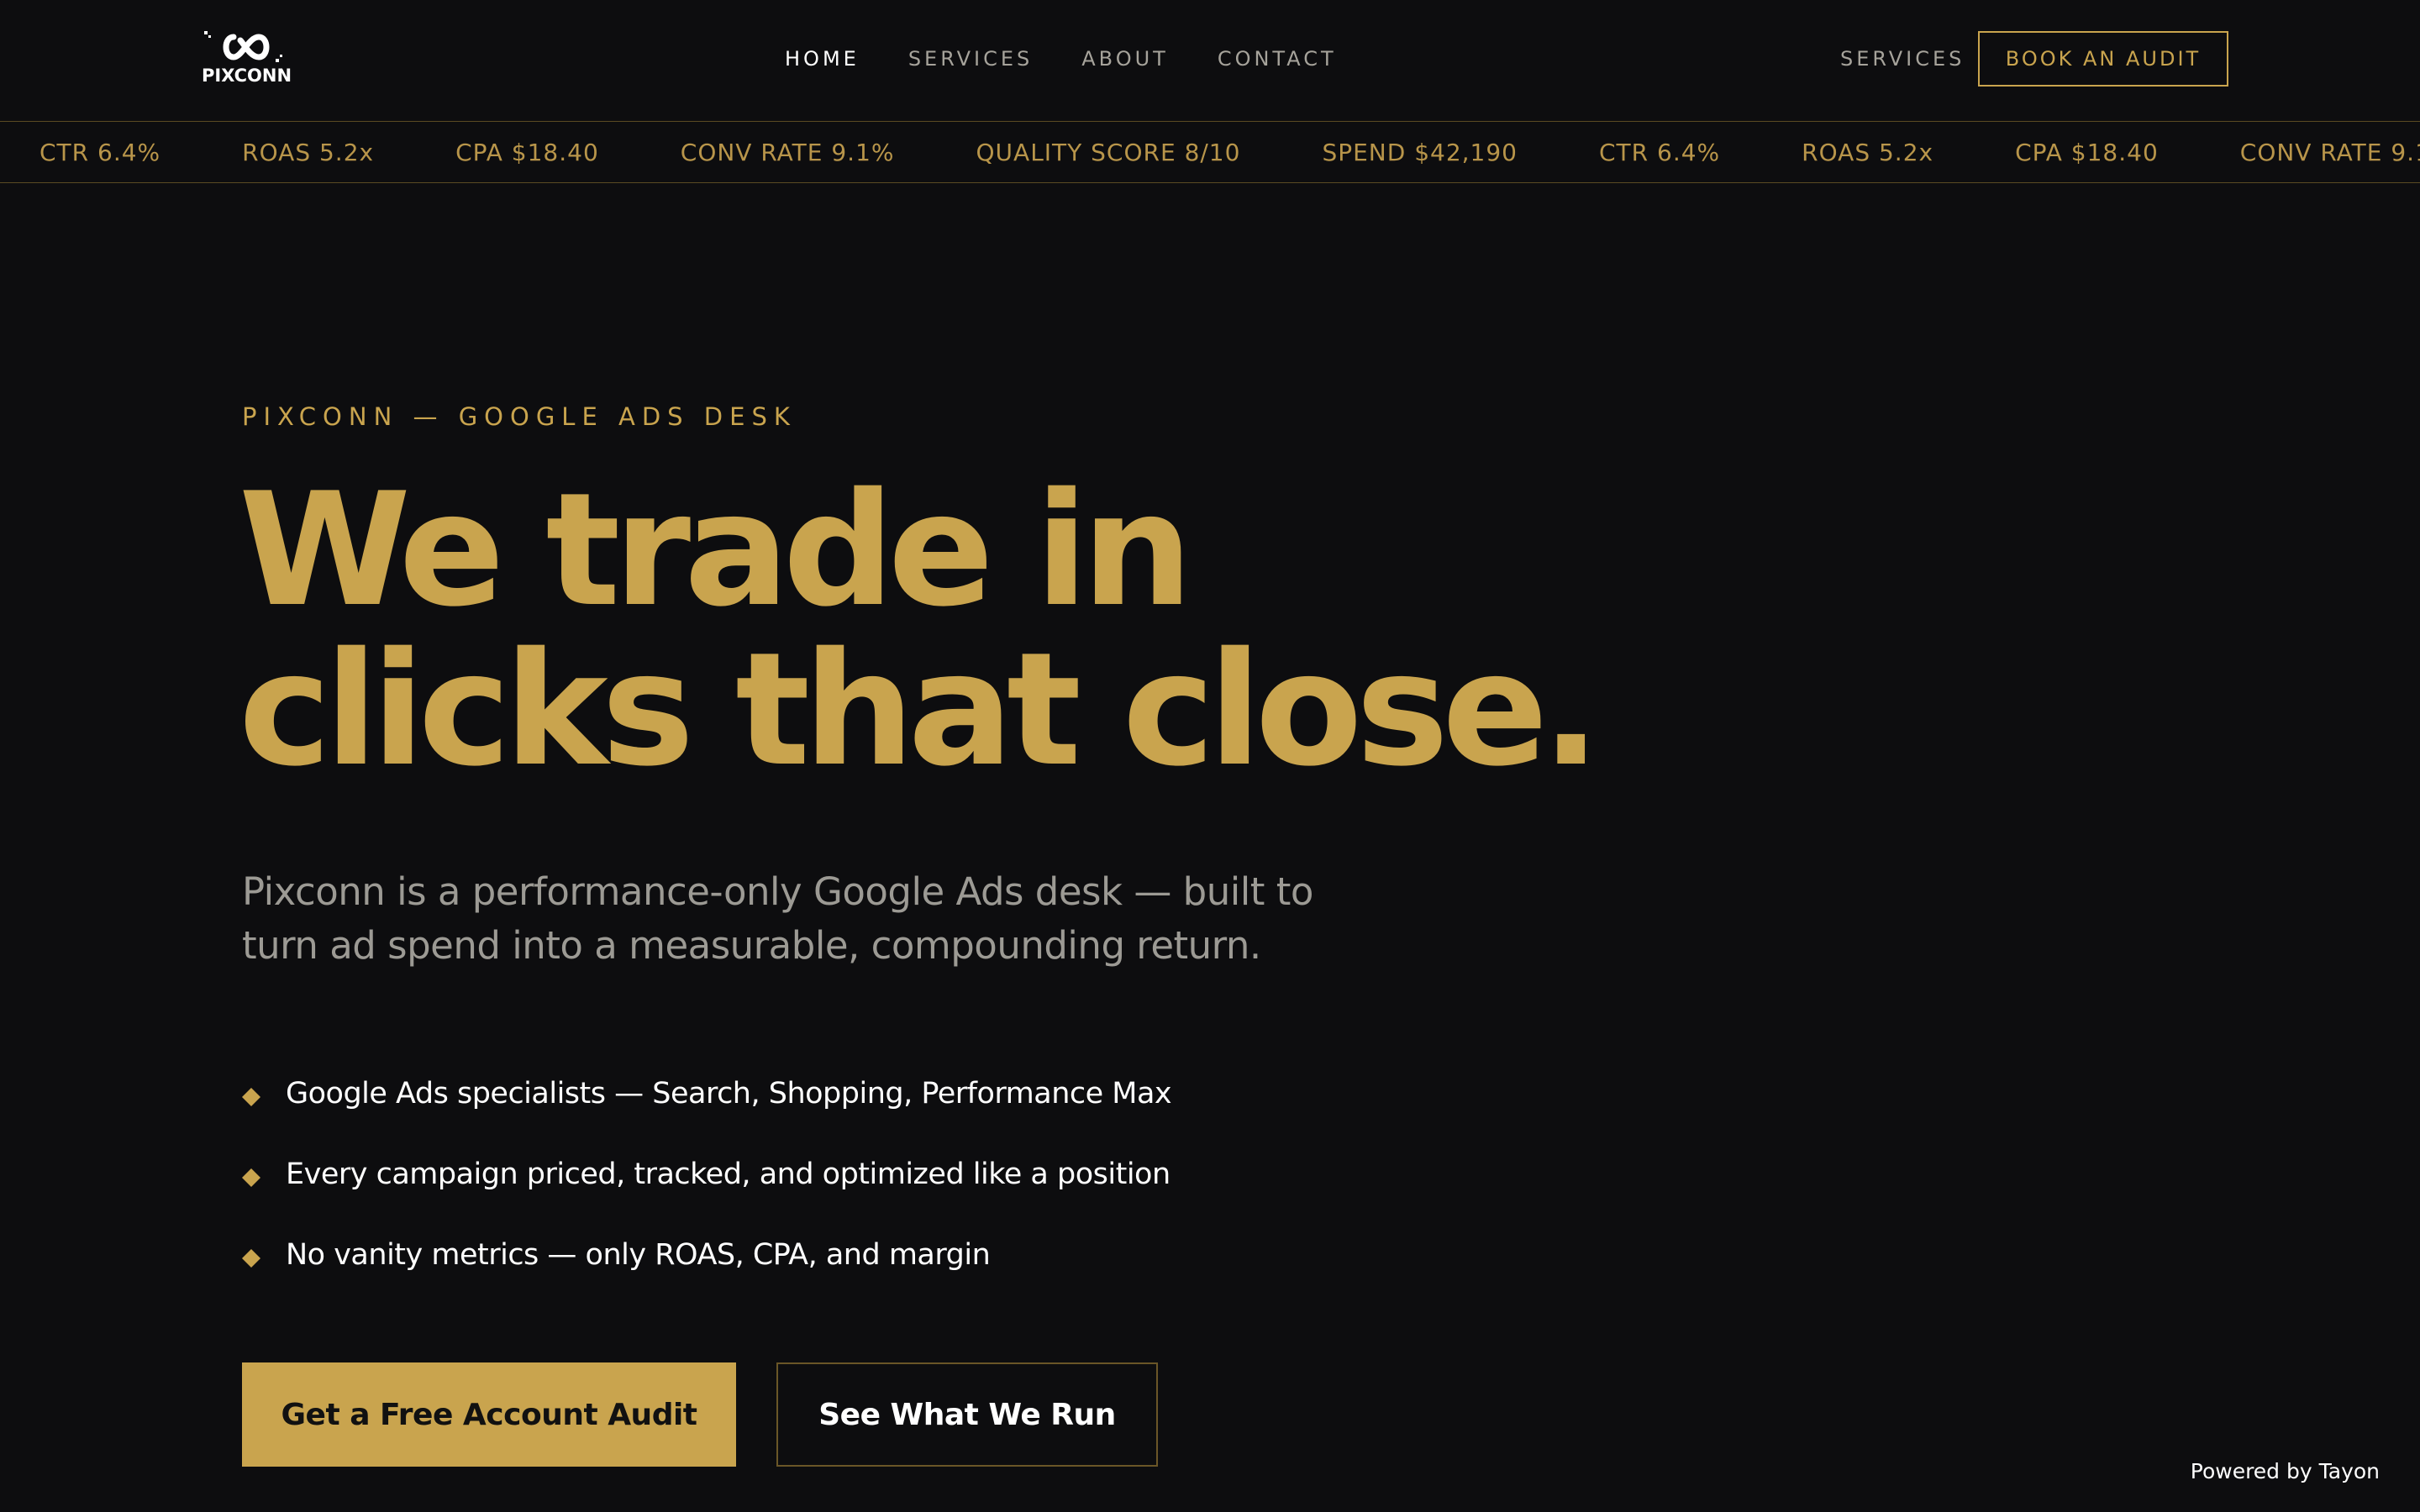 This screenshot has height=1512, width=2420. I want to click on nav-item-contact: CONTACT, so click(1277, 59).